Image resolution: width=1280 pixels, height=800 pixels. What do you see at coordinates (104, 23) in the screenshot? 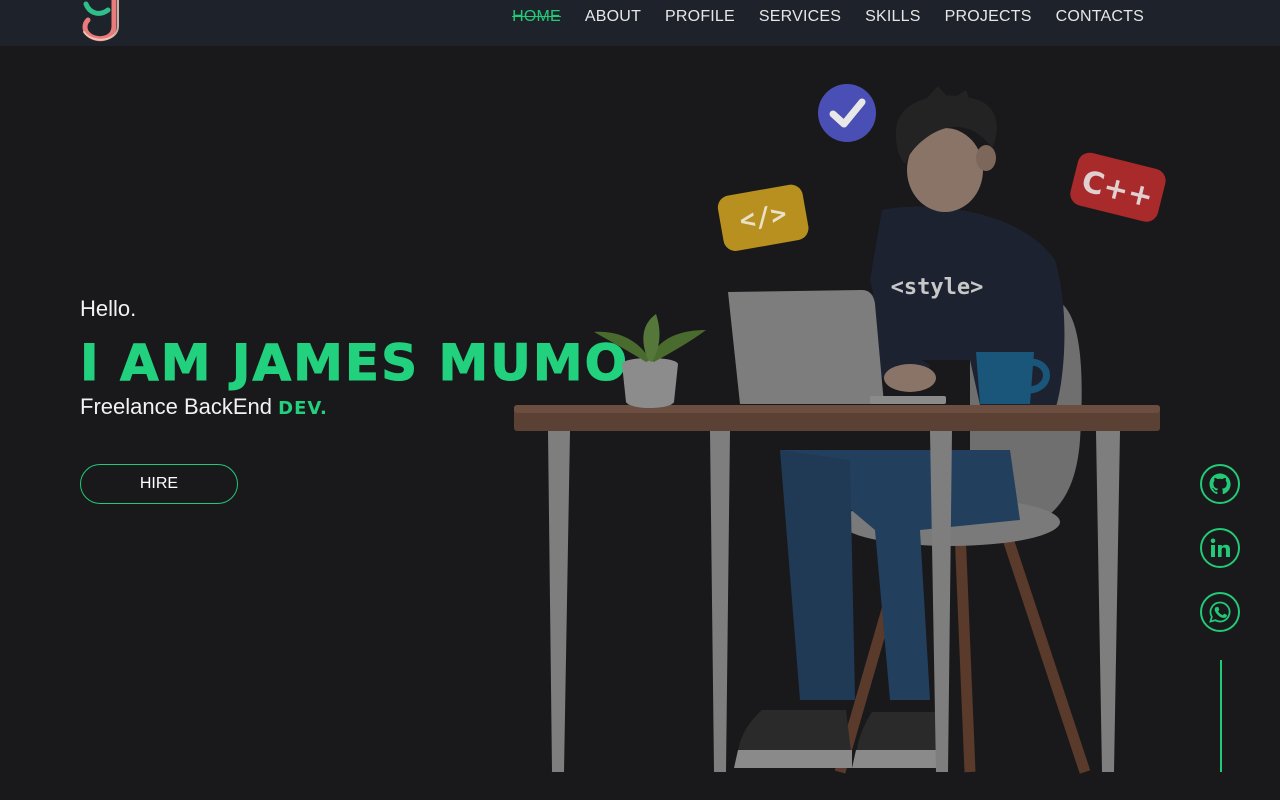
I see `logo-icon` at bounding box center [104, 23].